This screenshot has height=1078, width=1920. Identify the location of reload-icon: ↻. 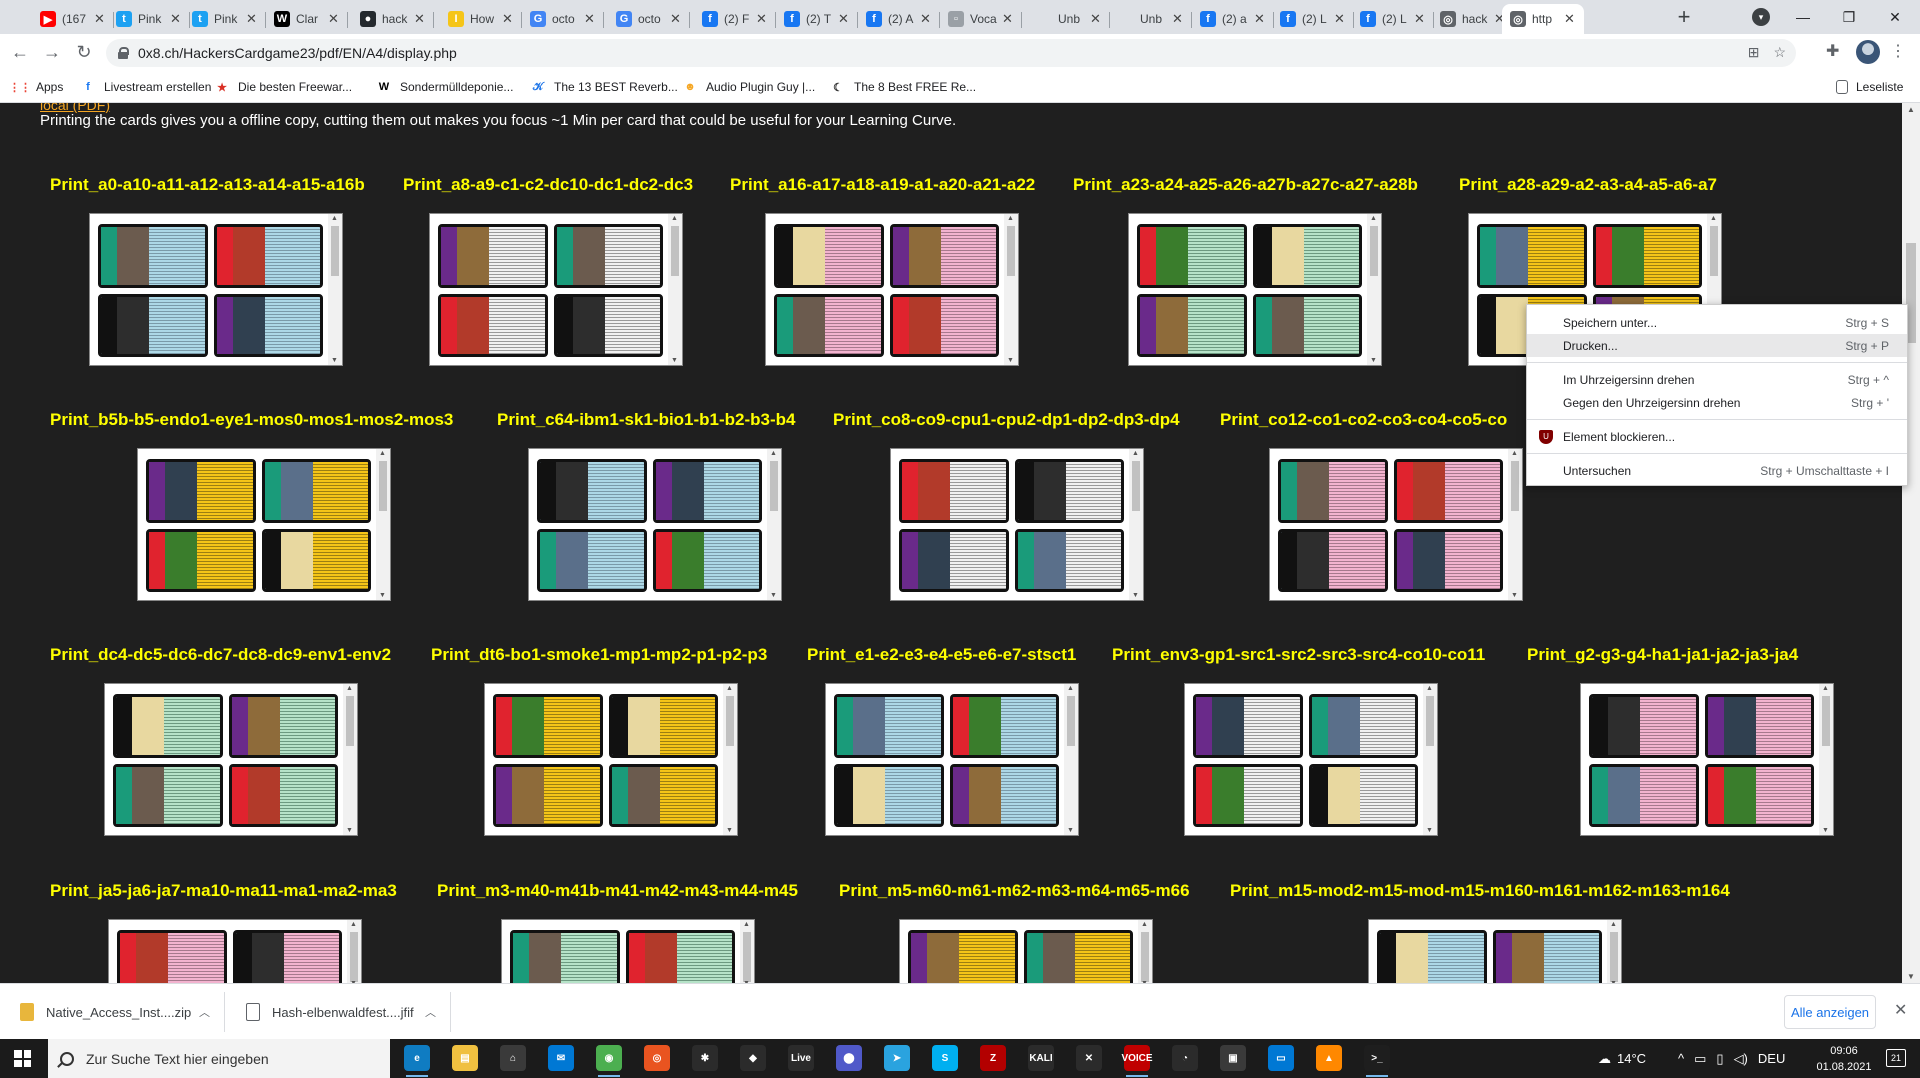
(84, 52).